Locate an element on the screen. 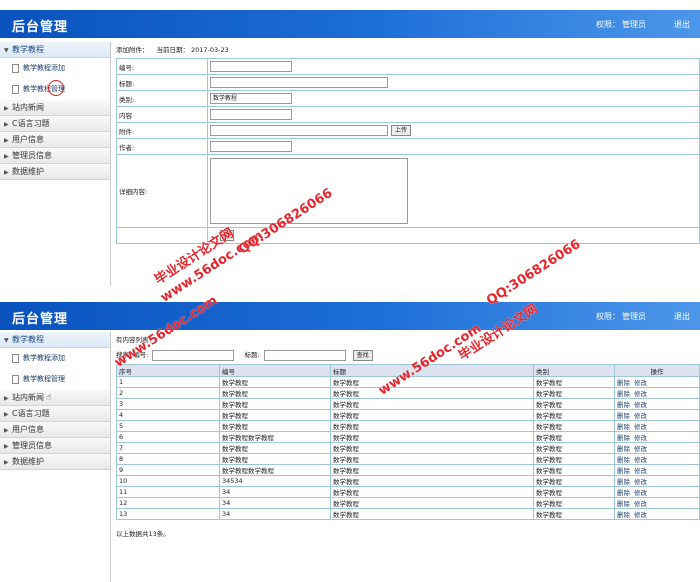  detail-textarea is located at coordinates (309, 191).